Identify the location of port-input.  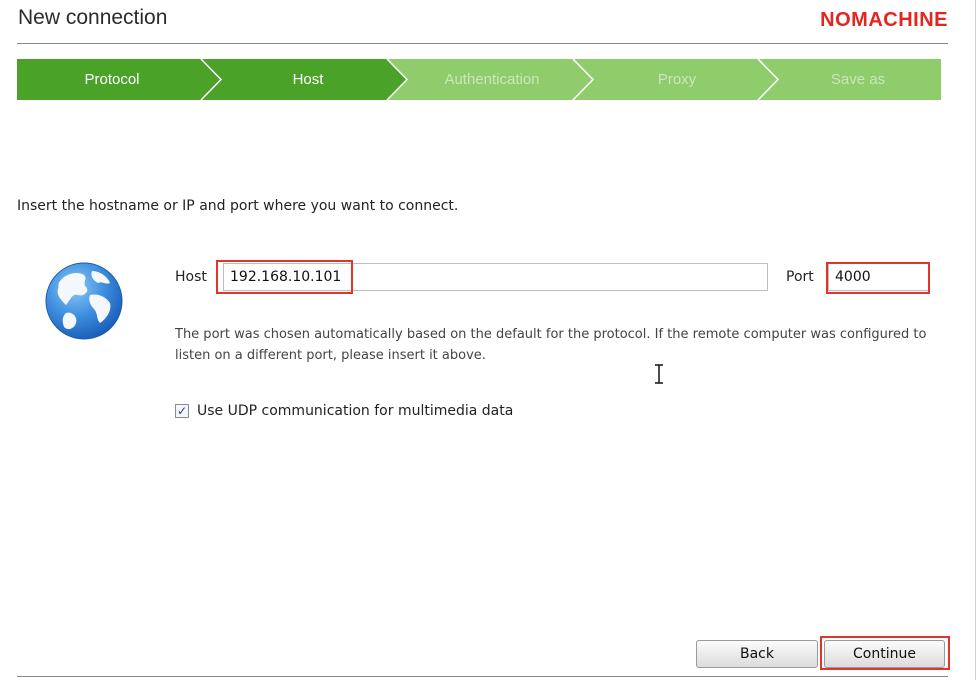
(878, 277).